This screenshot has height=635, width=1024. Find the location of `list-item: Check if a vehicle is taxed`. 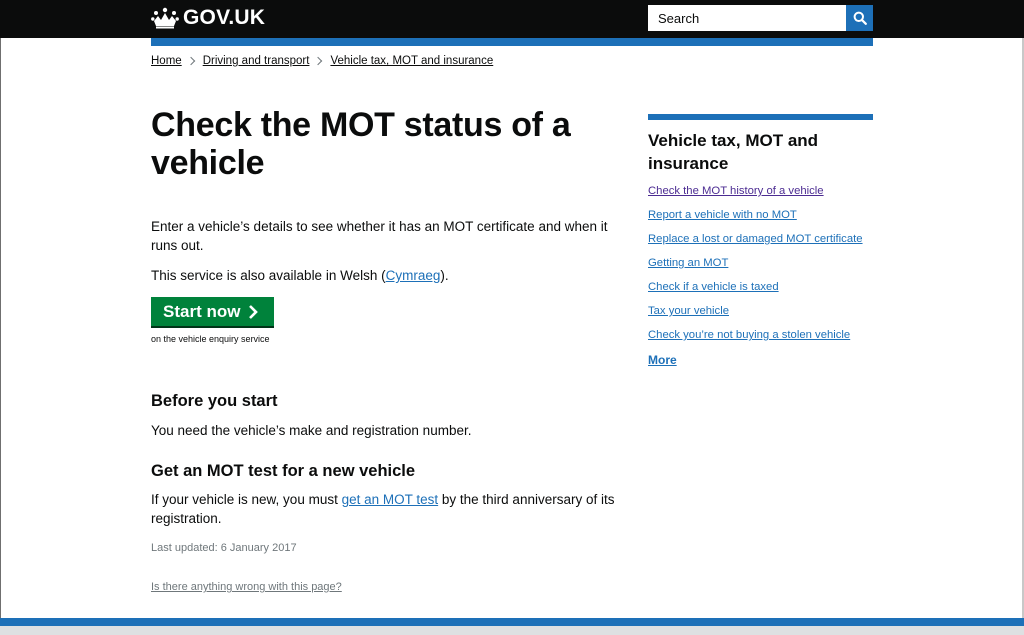

list-item: Check if a vehicle is taxed is located at coordinates (755, 293).